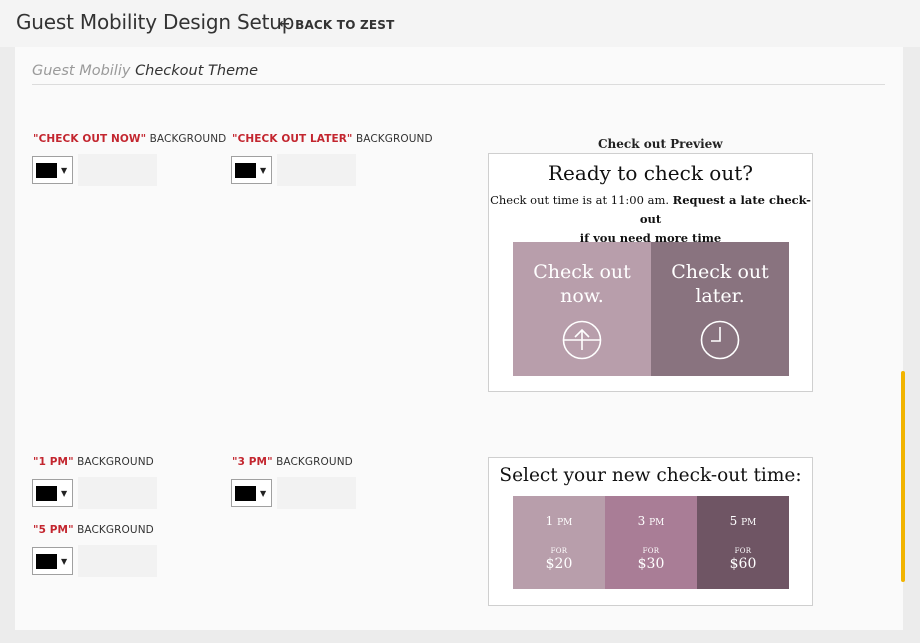  What do you see at coordinates (582, 309) in the screenshot?
I see `check-out-now-tile: Check out now.` at bounding box center [582, 309].